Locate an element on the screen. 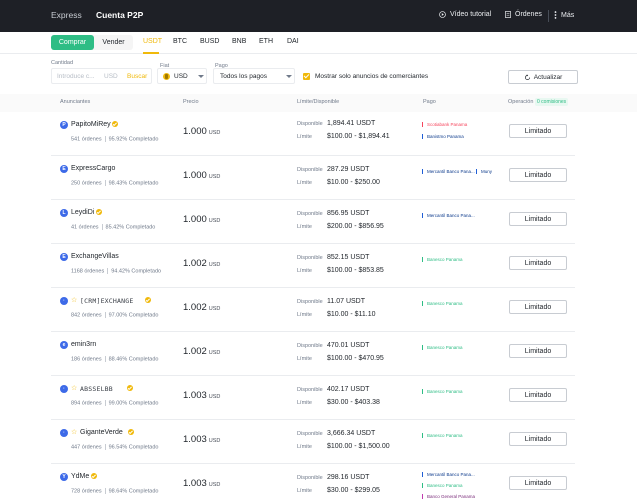 The width and height of the screenshot is (637, 500). advertiser-stats: 842 órdenes 97.00% Completado is located at coordinates (115, 315).